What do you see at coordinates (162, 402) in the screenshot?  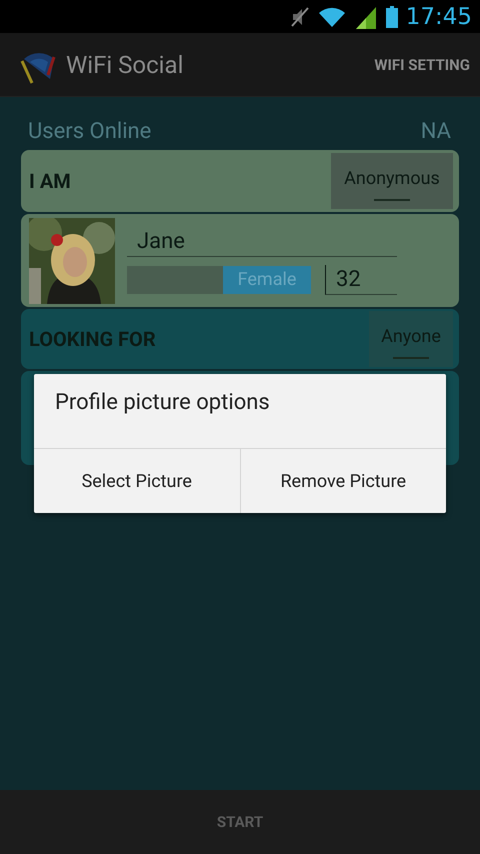 I see `dialog-title: Profile picture options` at bounding box center [162, 402].